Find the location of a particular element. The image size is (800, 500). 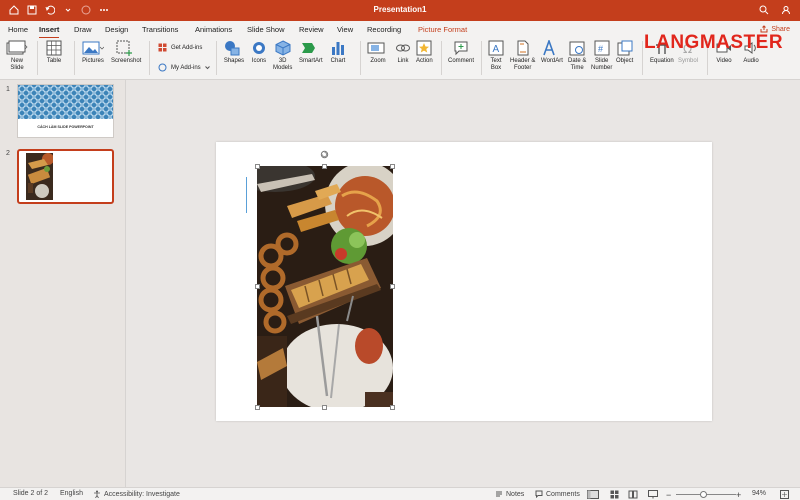

tab-recording: Recording is located at coordinates (384, 29).